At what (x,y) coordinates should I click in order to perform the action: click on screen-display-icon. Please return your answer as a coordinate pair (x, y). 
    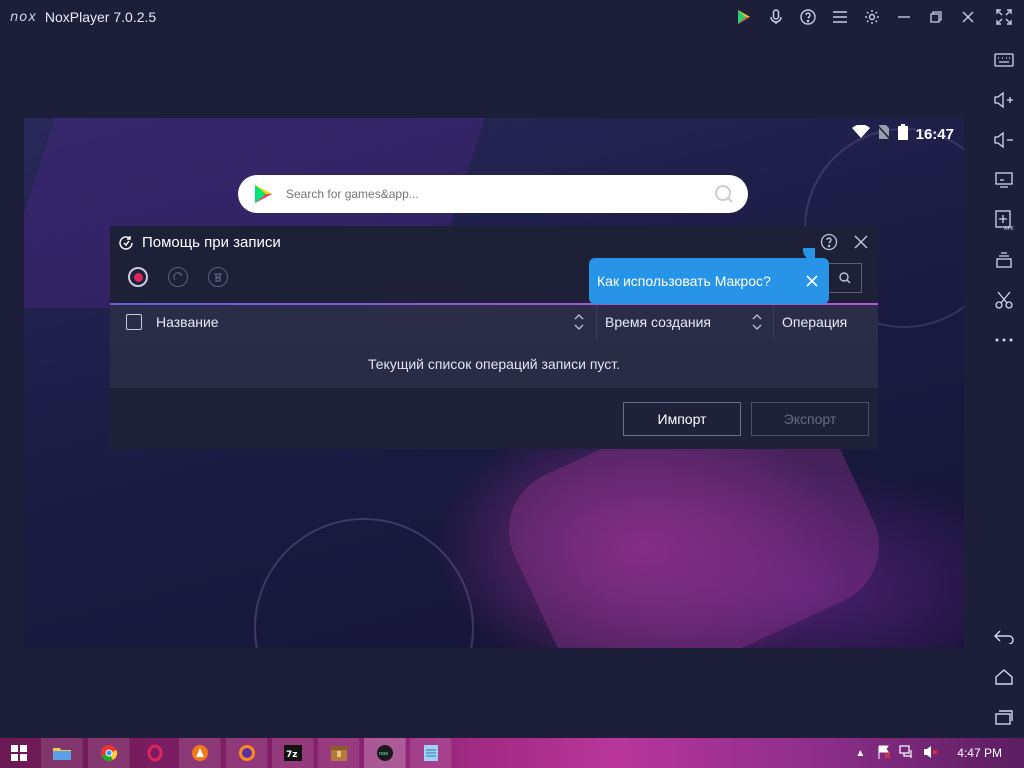
    Looking at the image, I should click on (1004, 180).